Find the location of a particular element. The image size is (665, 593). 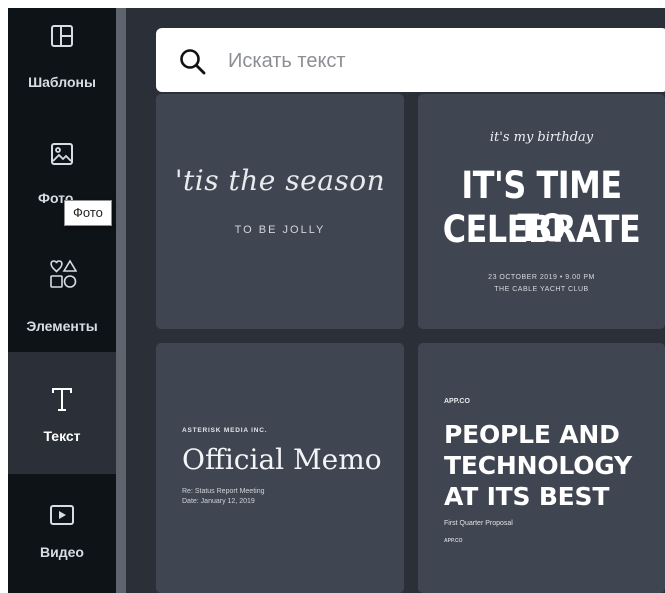

elements-icon is located at coordinates (62, 275).